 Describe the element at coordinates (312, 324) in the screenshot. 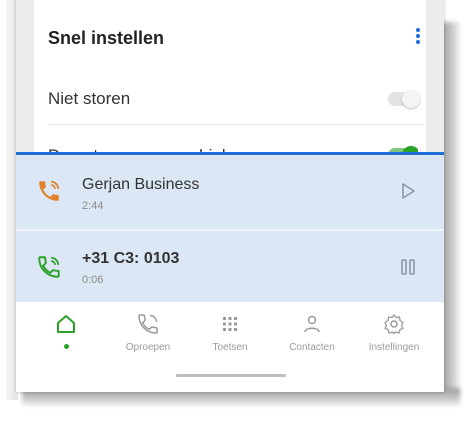

I see `person-icon` at that location.